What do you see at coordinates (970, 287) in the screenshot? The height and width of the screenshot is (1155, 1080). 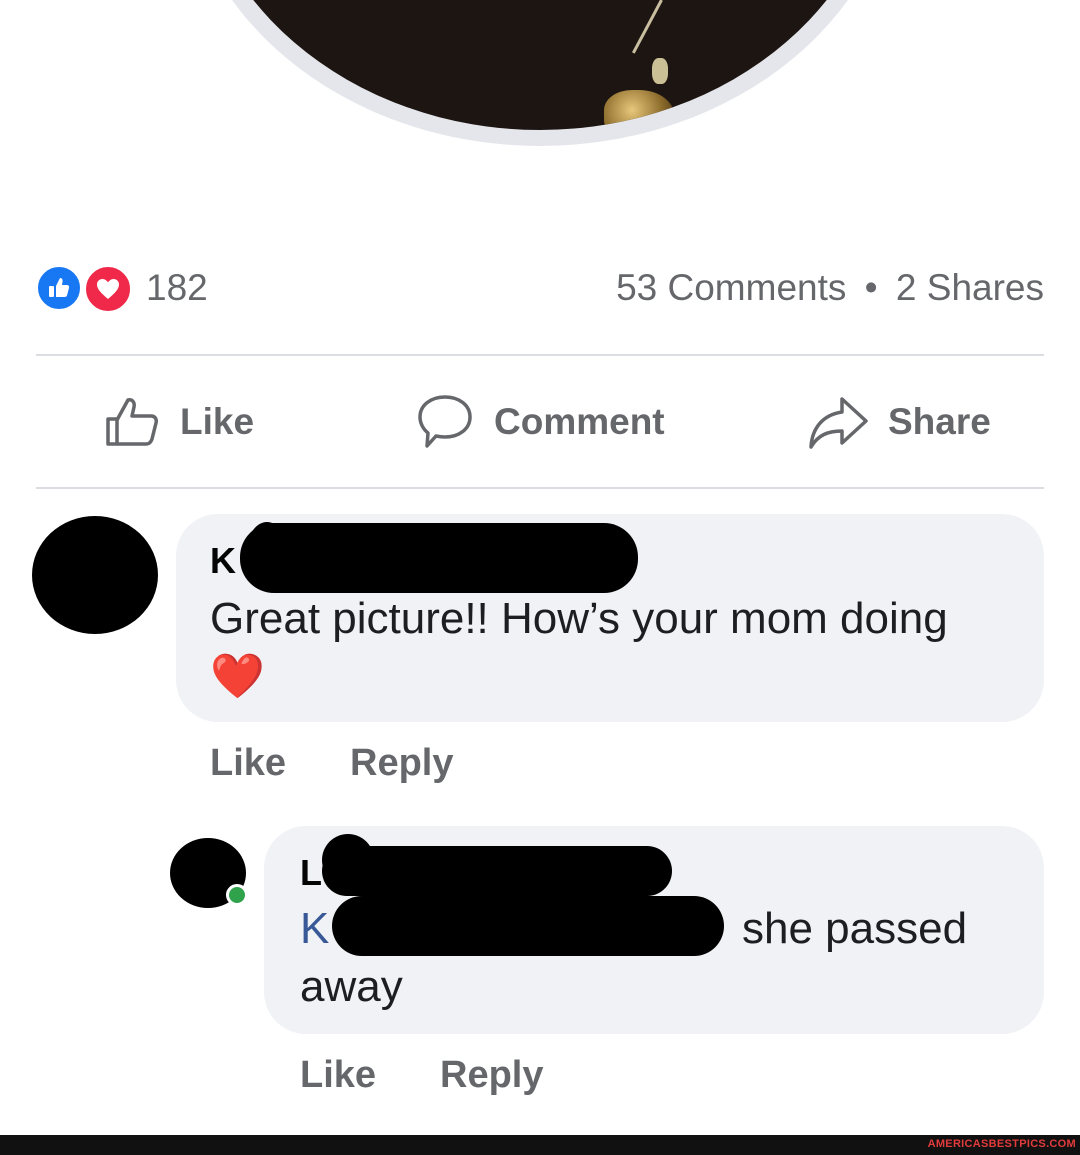 I see `shares-count-link: 2 Shares` at bounding box center [970, 287].